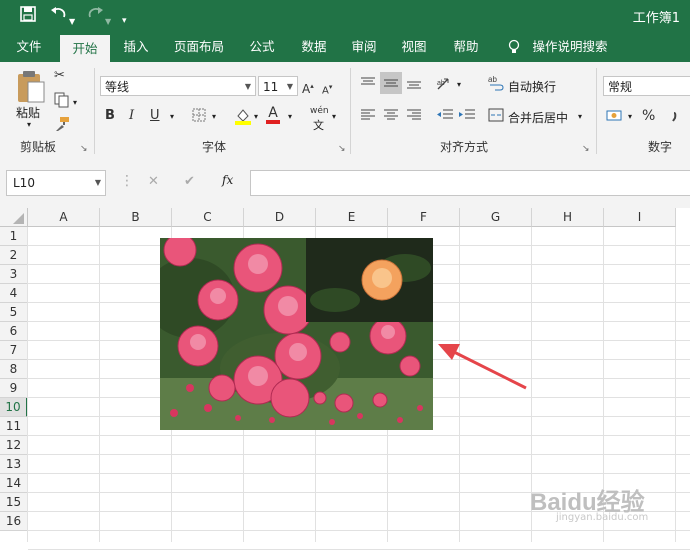 Image resolution: width=690 pixels, height=550 pixels. I want to click on row-header-3: 3, so click(14, 274).